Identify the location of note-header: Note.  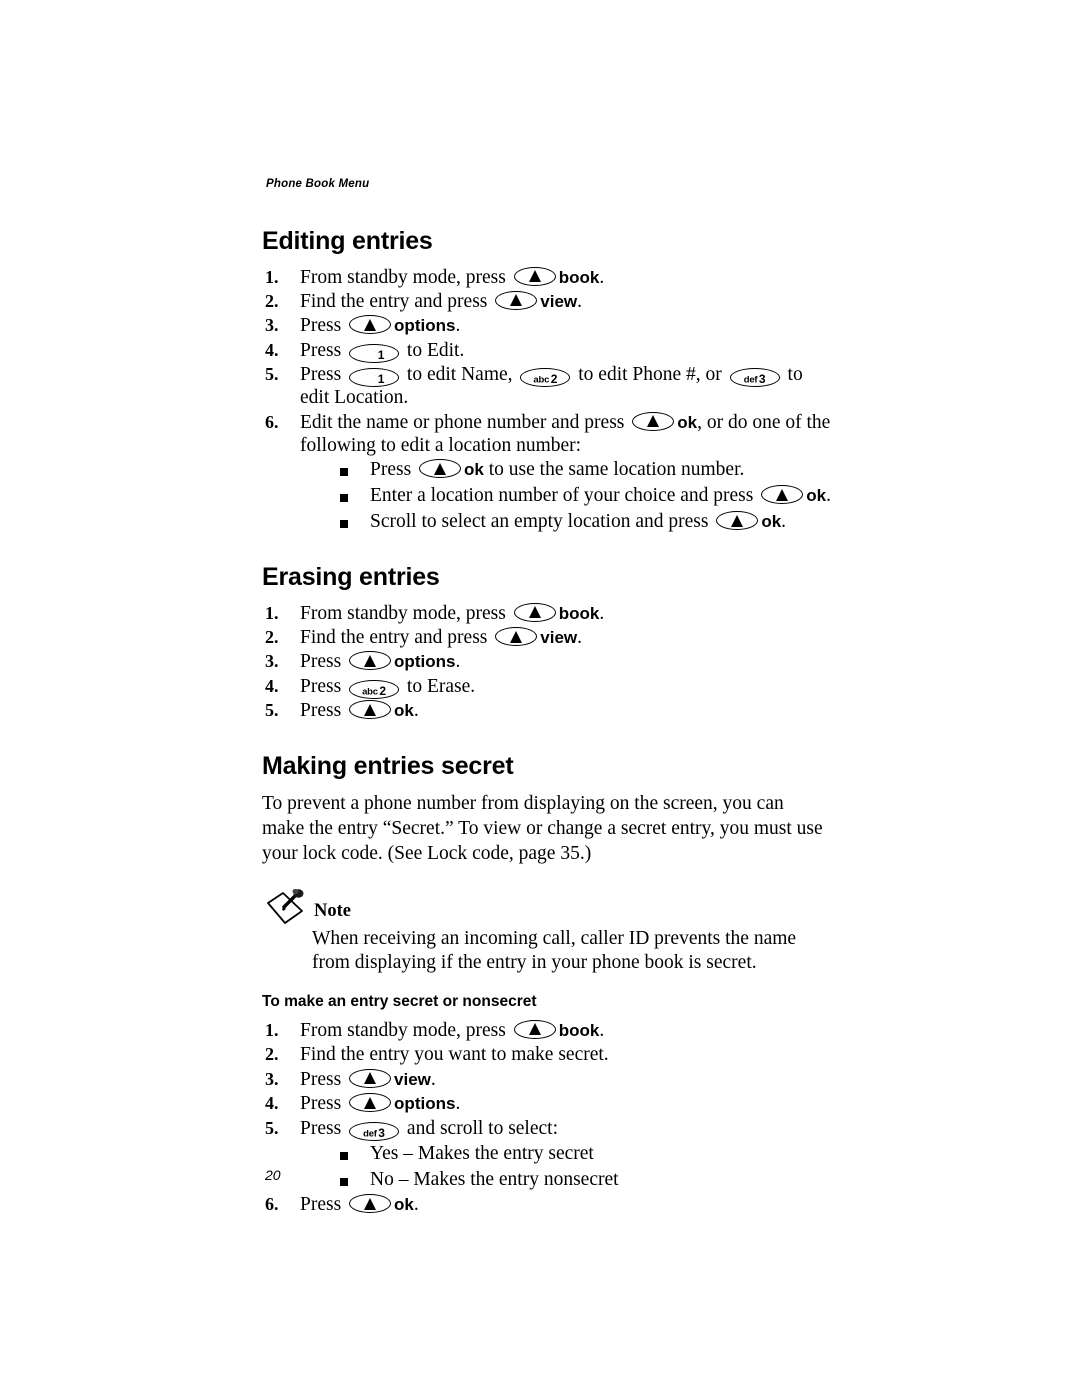
(547, 906).